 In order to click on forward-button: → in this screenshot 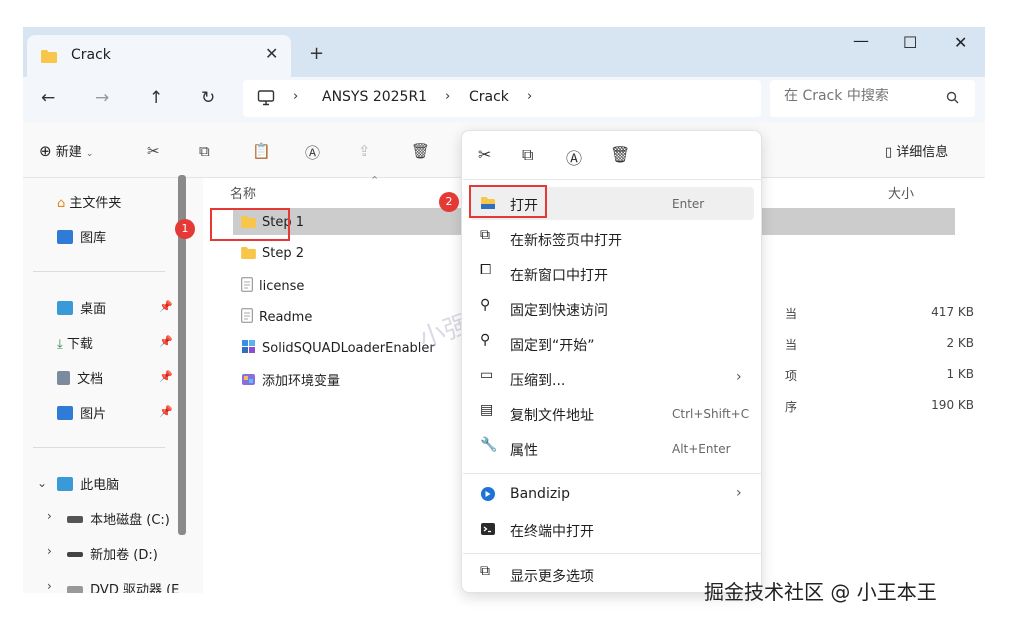, I will do `click(102, 98)`.